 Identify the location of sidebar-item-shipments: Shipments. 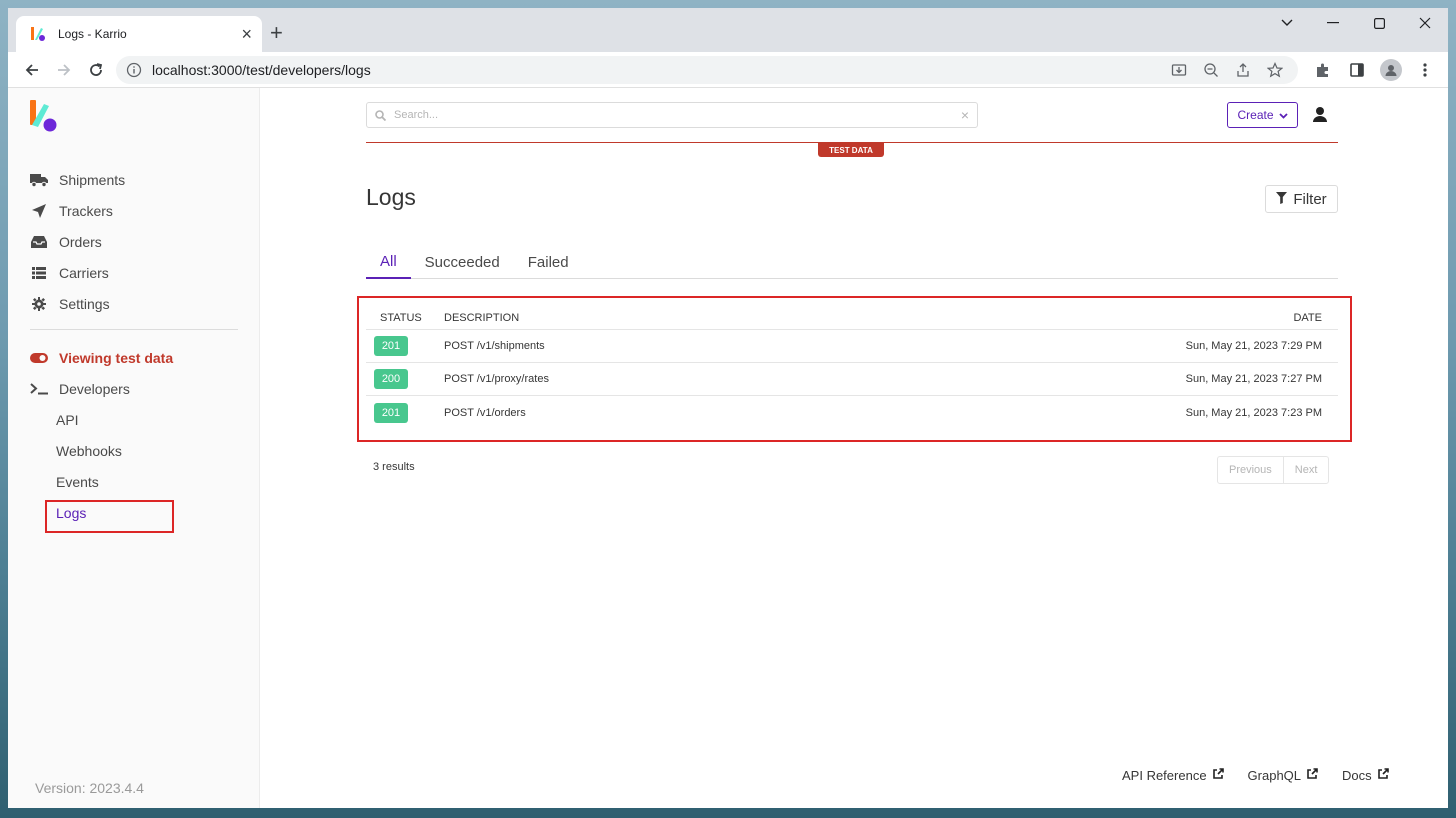
(134, 179).